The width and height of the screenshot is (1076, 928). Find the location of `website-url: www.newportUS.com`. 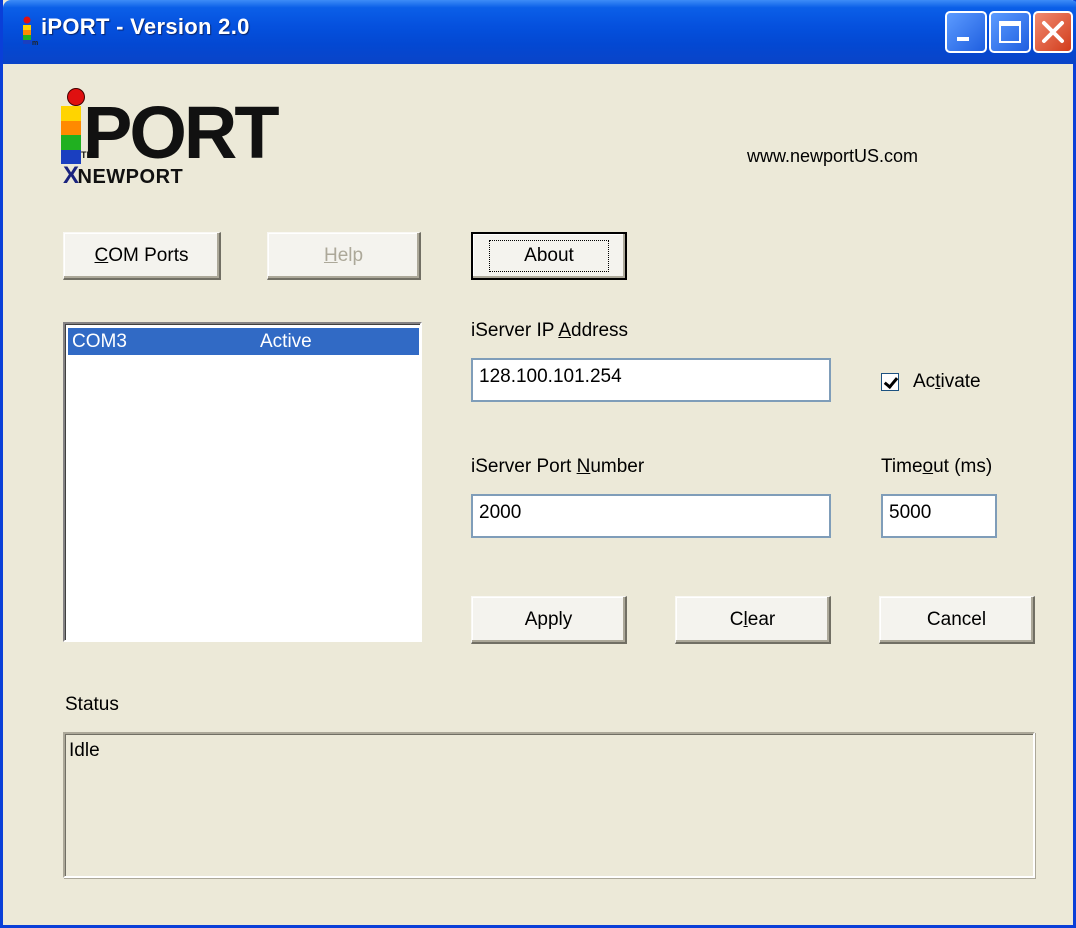

website-url: www.newportUS.com is located at coordinates (833, 156).